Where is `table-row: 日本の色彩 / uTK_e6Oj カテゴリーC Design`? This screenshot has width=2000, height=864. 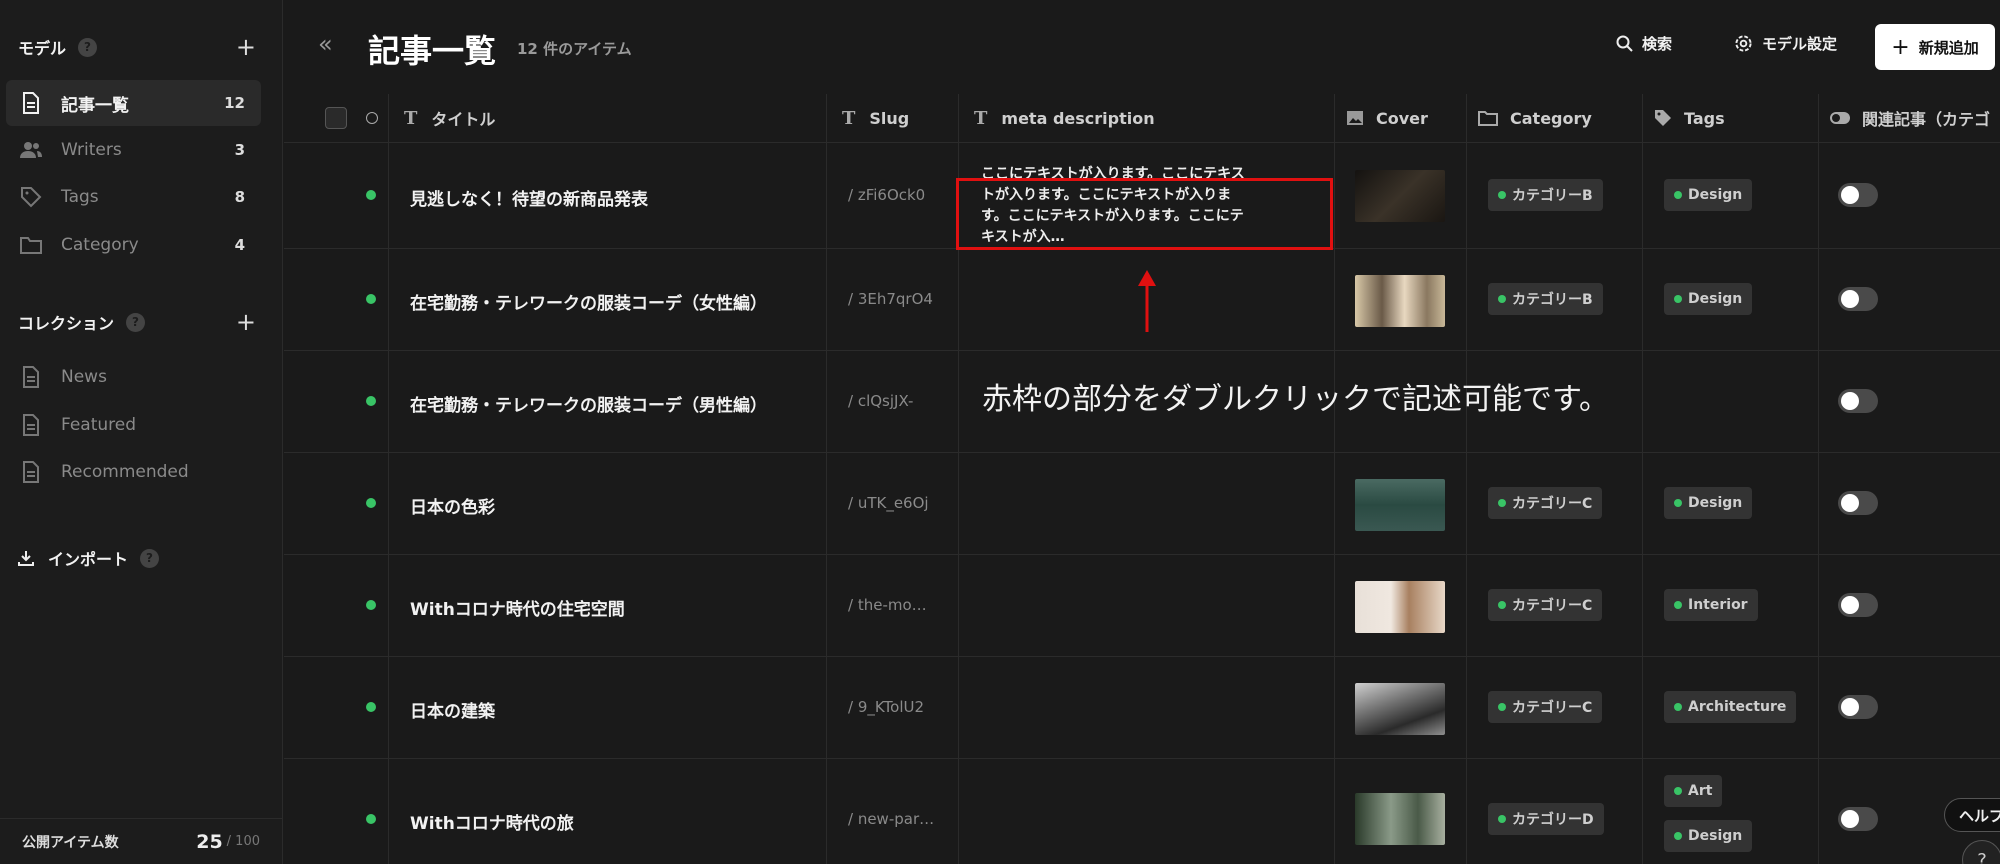
table-row: 日本の色彩 / uTK_e6Oj カテゴリーC Design is located at coordinates (1142, 503).